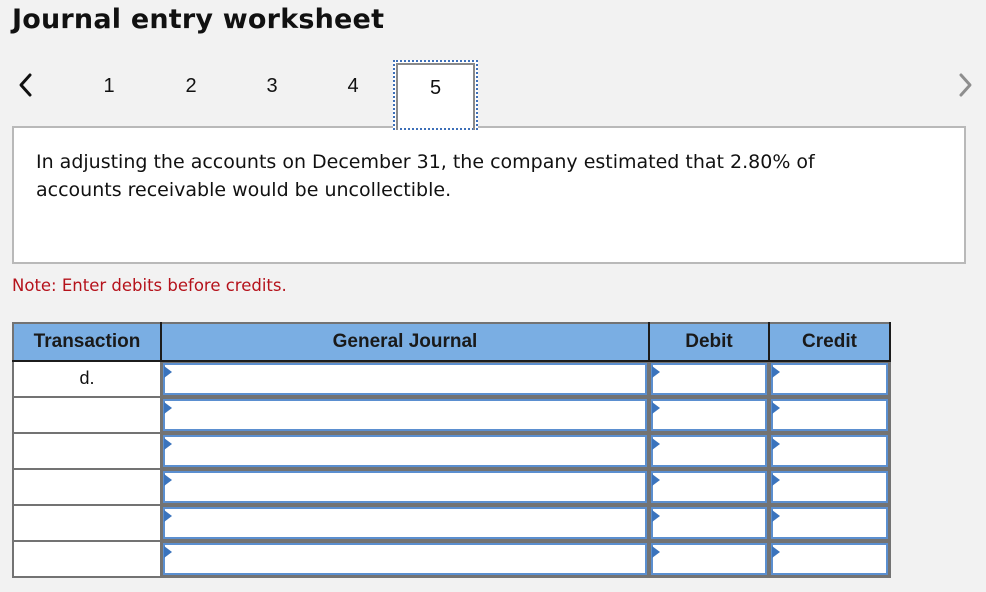  Describe the element at coordinates (709, 342) in the screenshot. I see `column-header-debit: Debit` at that location.